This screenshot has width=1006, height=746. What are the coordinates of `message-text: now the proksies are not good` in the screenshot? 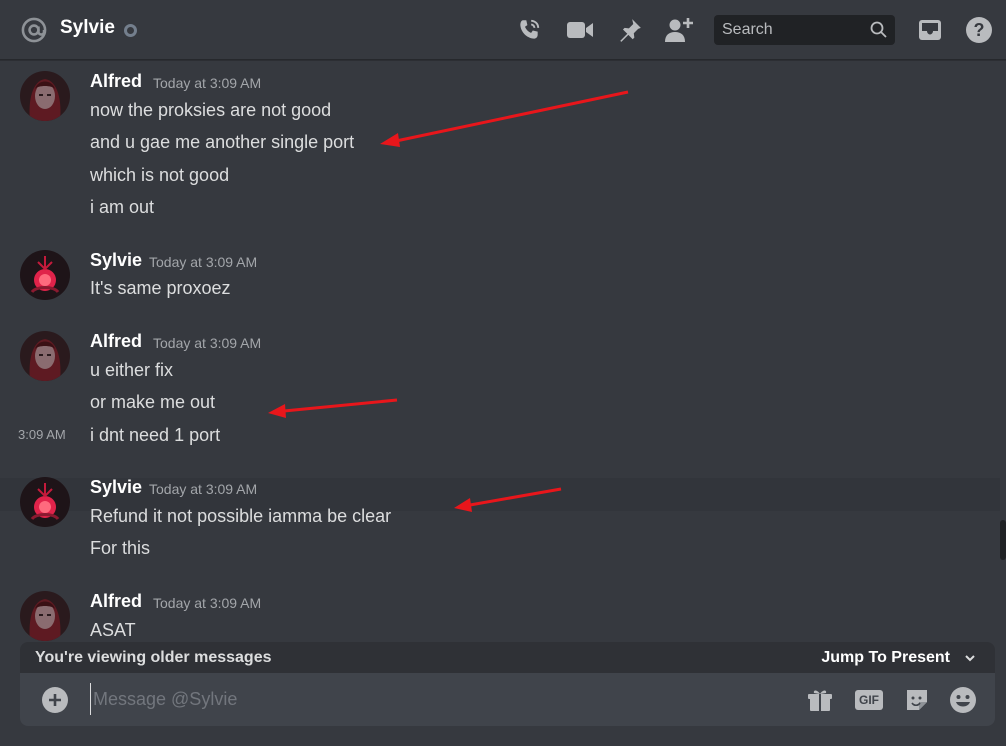 It's located at (211, 110).